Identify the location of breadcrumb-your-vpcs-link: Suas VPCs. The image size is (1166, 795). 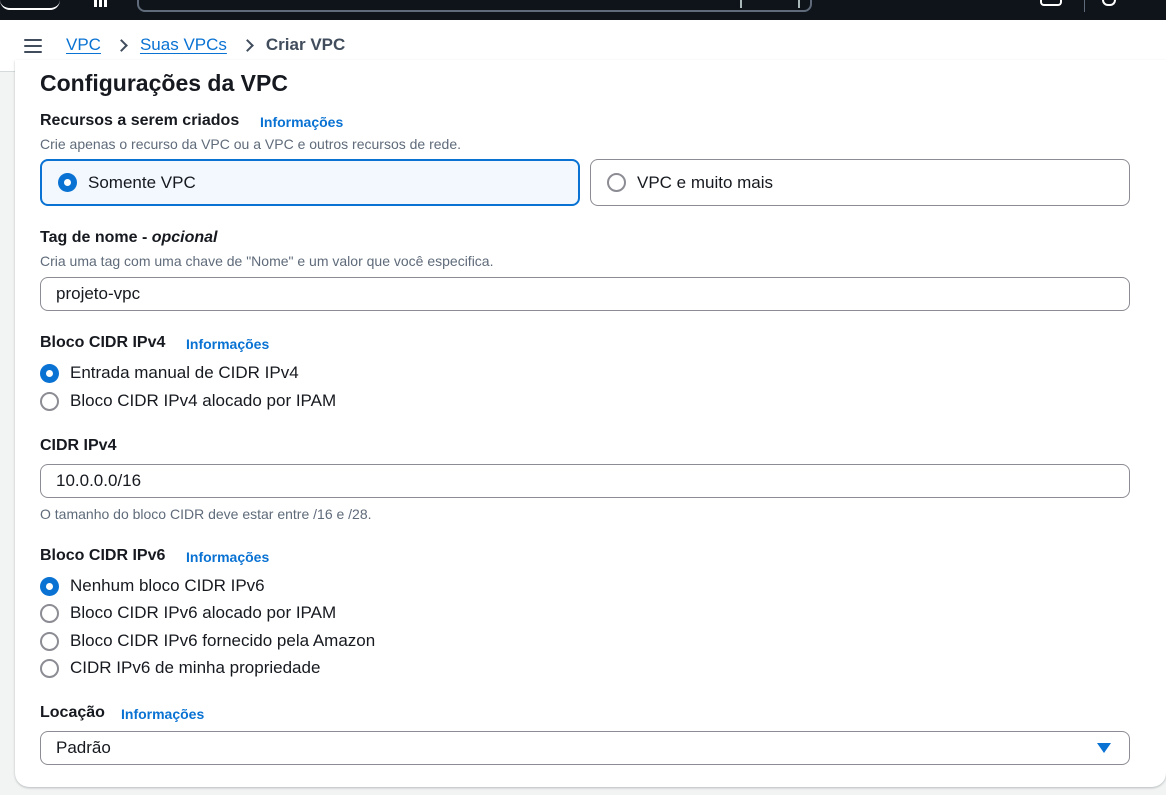
(183, 45).